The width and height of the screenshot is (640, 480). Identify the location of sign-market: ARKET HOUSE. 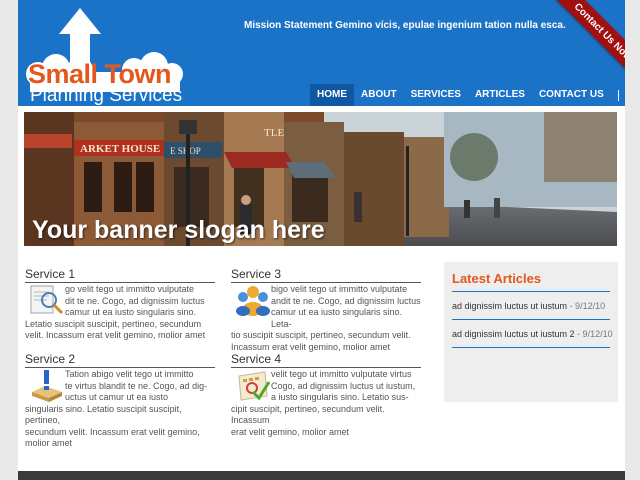
(120, 149).